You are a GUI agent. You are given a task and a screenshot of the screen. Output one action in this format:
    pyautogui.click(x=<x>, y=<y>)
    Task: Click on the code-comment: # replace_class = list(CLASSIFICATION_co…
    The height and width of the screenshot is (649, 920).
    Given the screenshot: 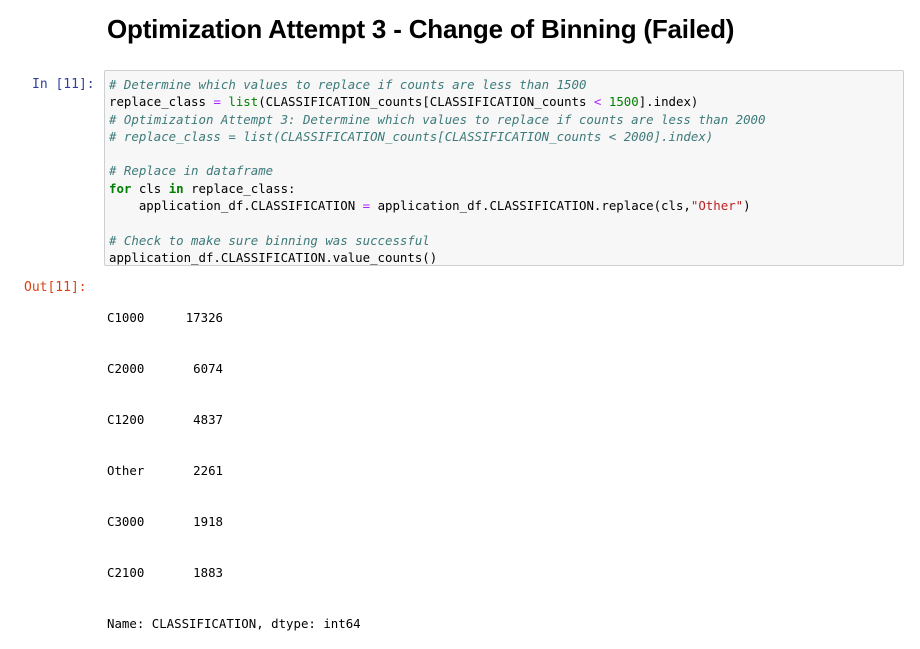 What is the action you would take?
    pyautogui.click(x=411, y=136)
    